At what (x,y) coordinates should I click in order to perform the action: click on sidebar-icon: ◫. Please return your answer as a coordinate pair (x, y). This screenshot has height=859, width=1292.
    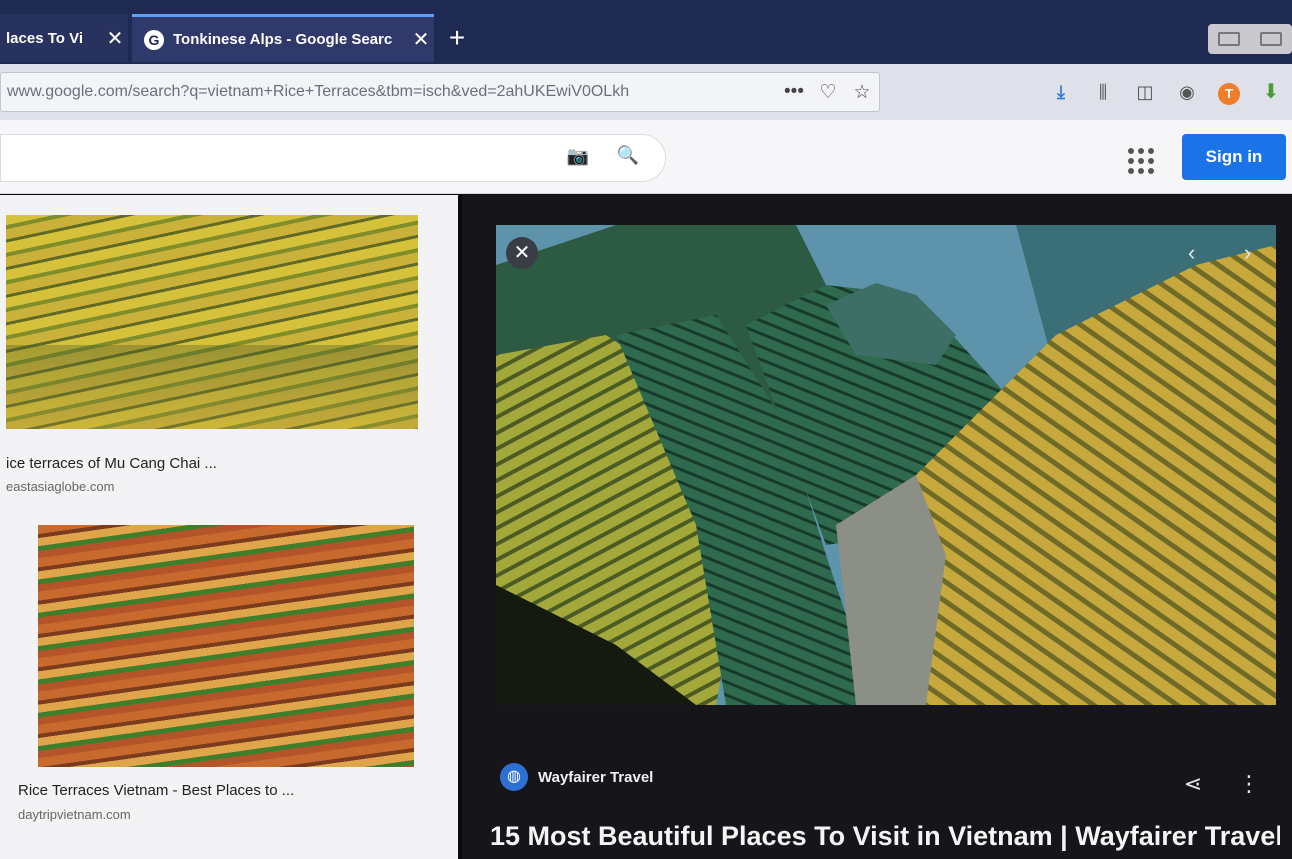
    Looking at the image, I should click on (1145, 92).